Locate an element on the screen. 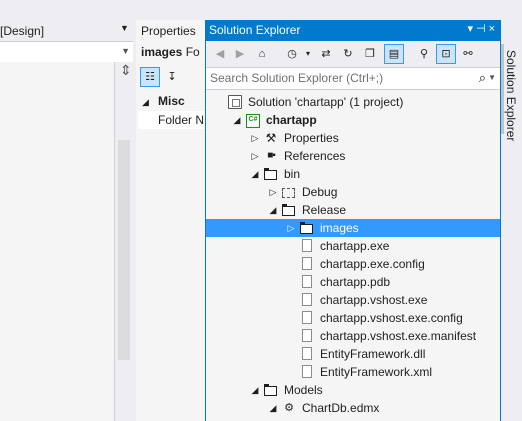 Image resolution: width=522 pixels, height=421 pixels. back-icon: ◀ is located at coordinates (220, 54).